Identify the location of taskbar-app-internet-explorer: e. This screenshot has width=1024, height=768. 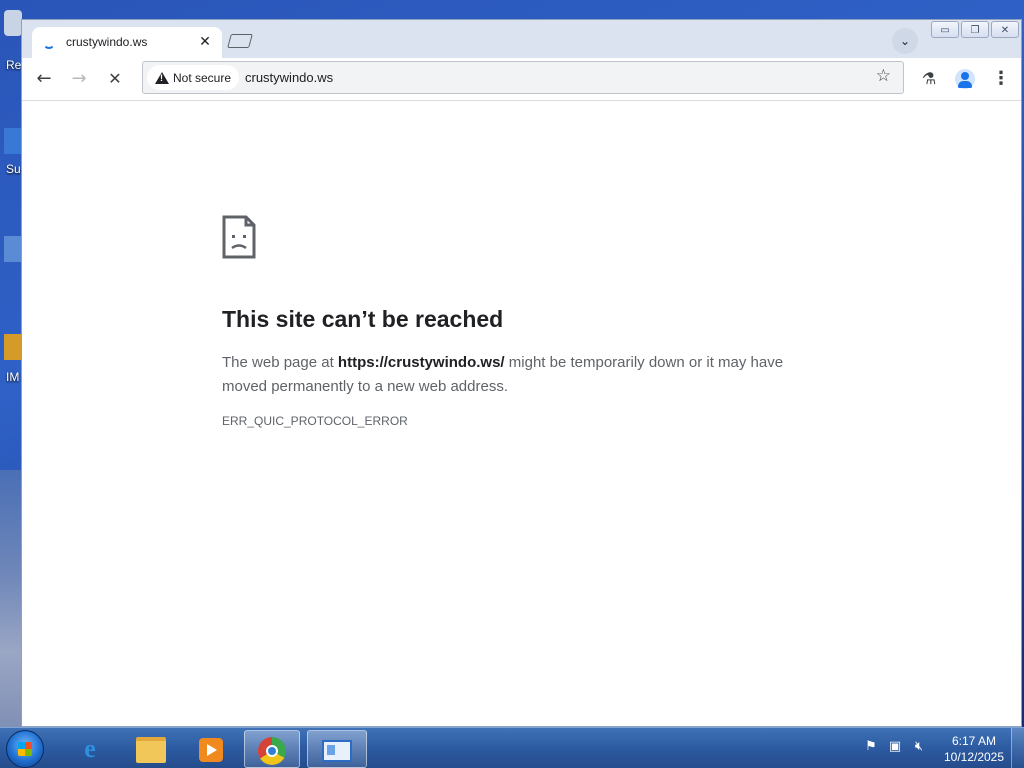
(90, 749).